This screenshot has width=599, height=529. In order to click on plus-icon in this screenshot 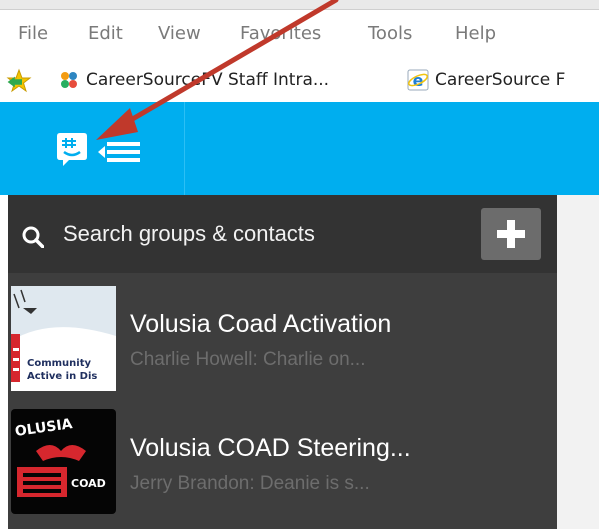, I will do `click(511, 234)`.